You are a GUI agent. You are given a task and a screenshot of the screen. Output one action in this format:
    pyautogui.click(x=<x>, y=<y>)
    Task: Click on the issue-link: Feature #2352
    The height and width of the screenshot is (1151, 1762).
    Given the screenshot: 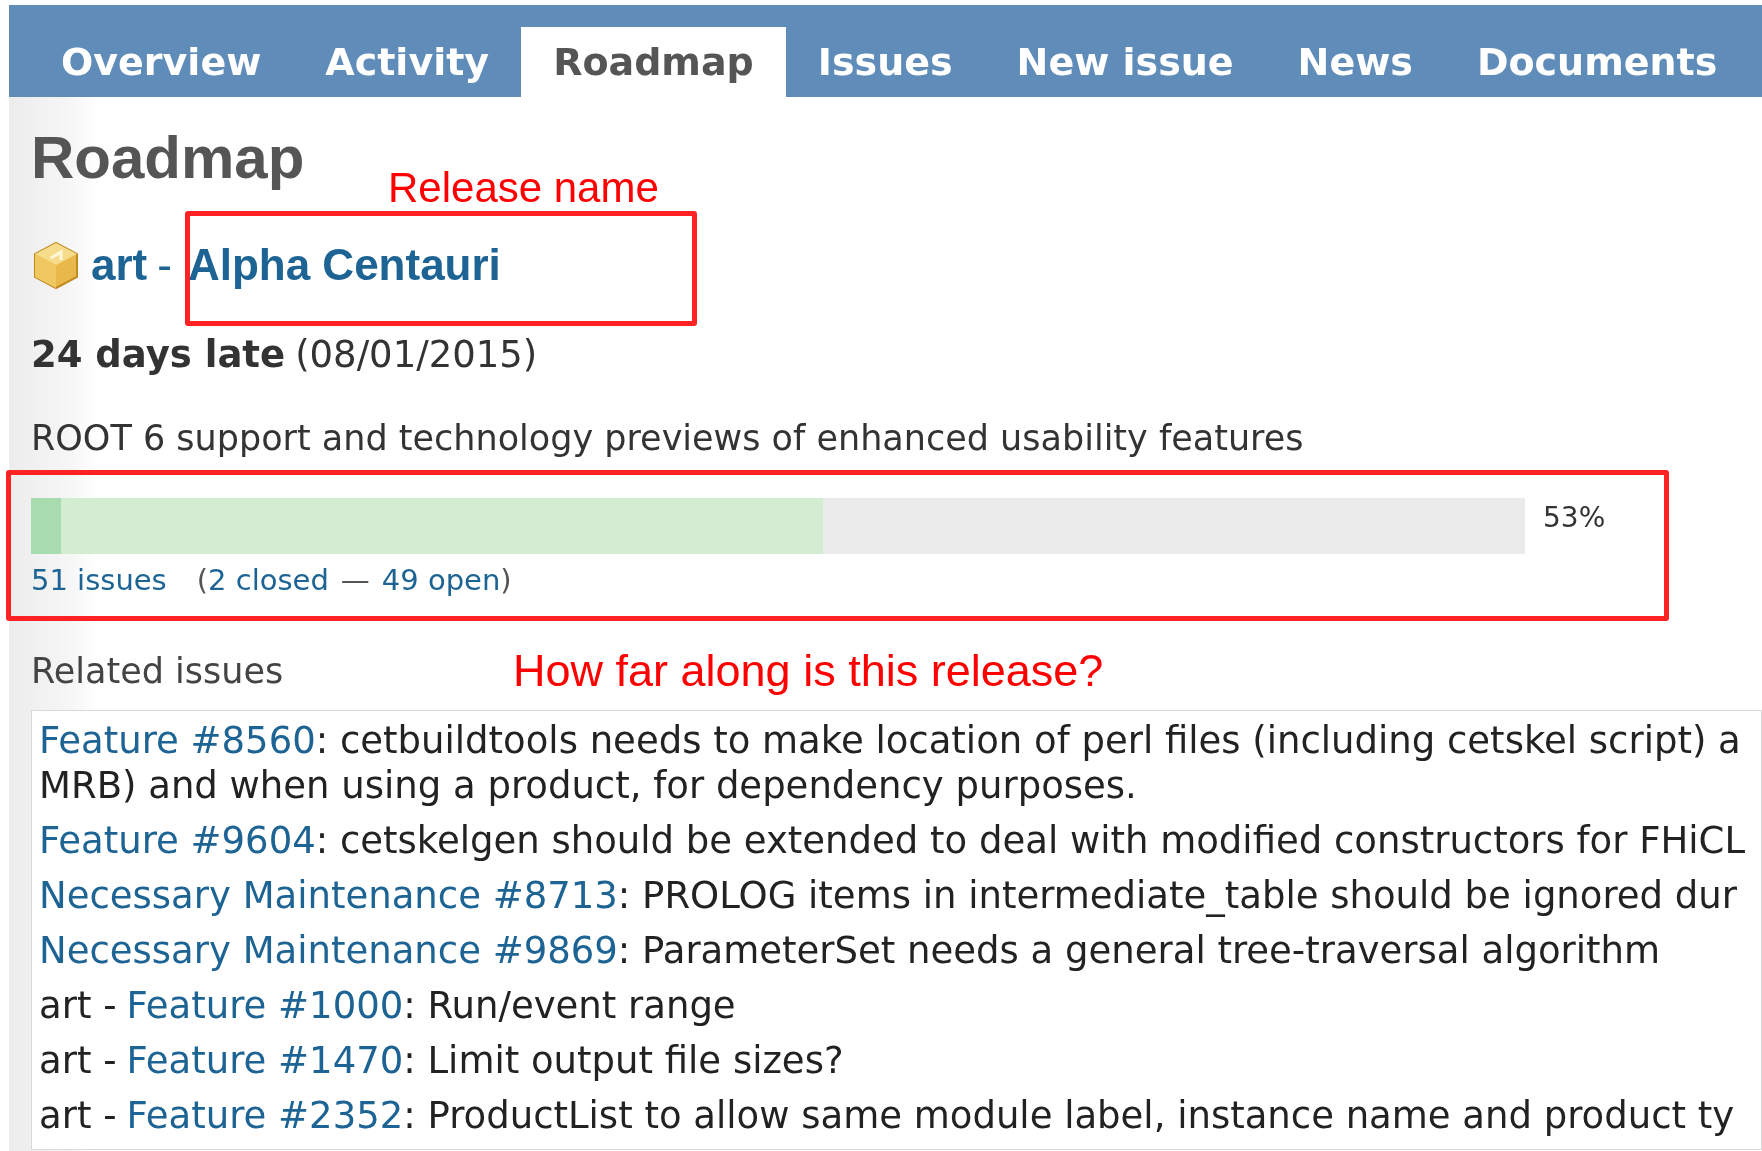 What is the action you would take?
    pyautogui.click(x=265, y=1115)
    